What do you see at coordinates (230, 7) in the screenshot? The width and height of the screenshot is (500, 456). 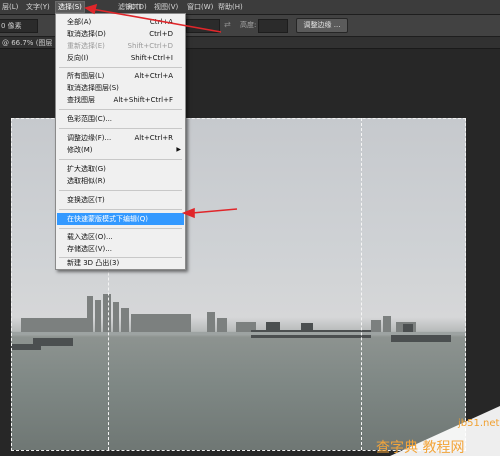 I see `menu-help: 帮助(H)` at bounding box center [230, 7].